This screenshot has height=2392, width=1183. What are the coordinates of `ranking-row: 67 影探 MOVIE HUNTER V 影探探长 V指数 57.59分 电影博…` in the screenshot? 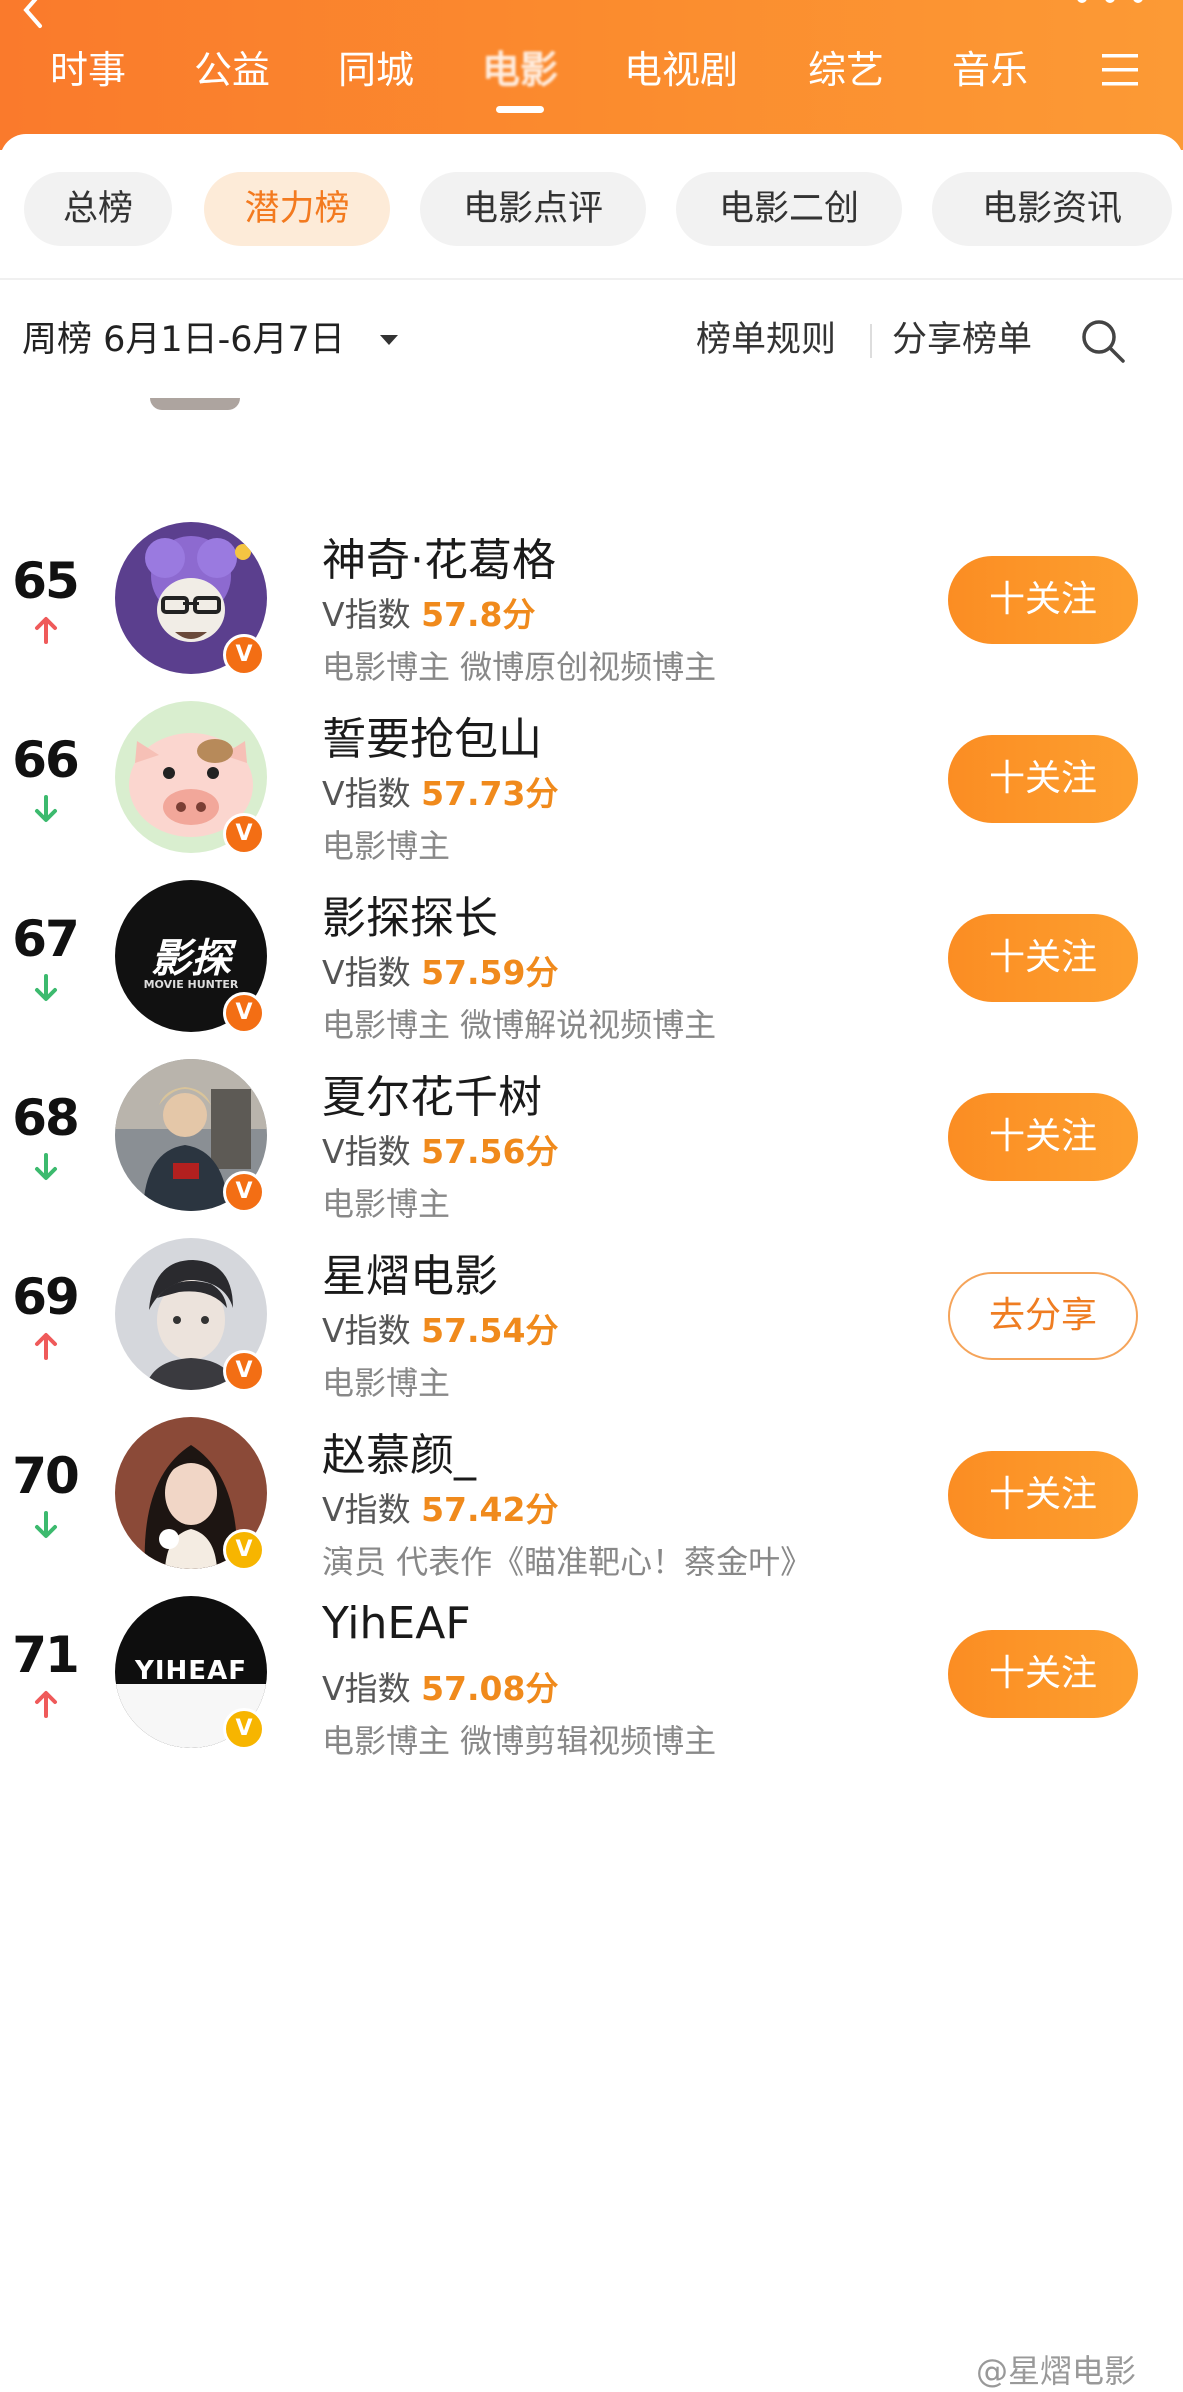 It's located at (591, 962).